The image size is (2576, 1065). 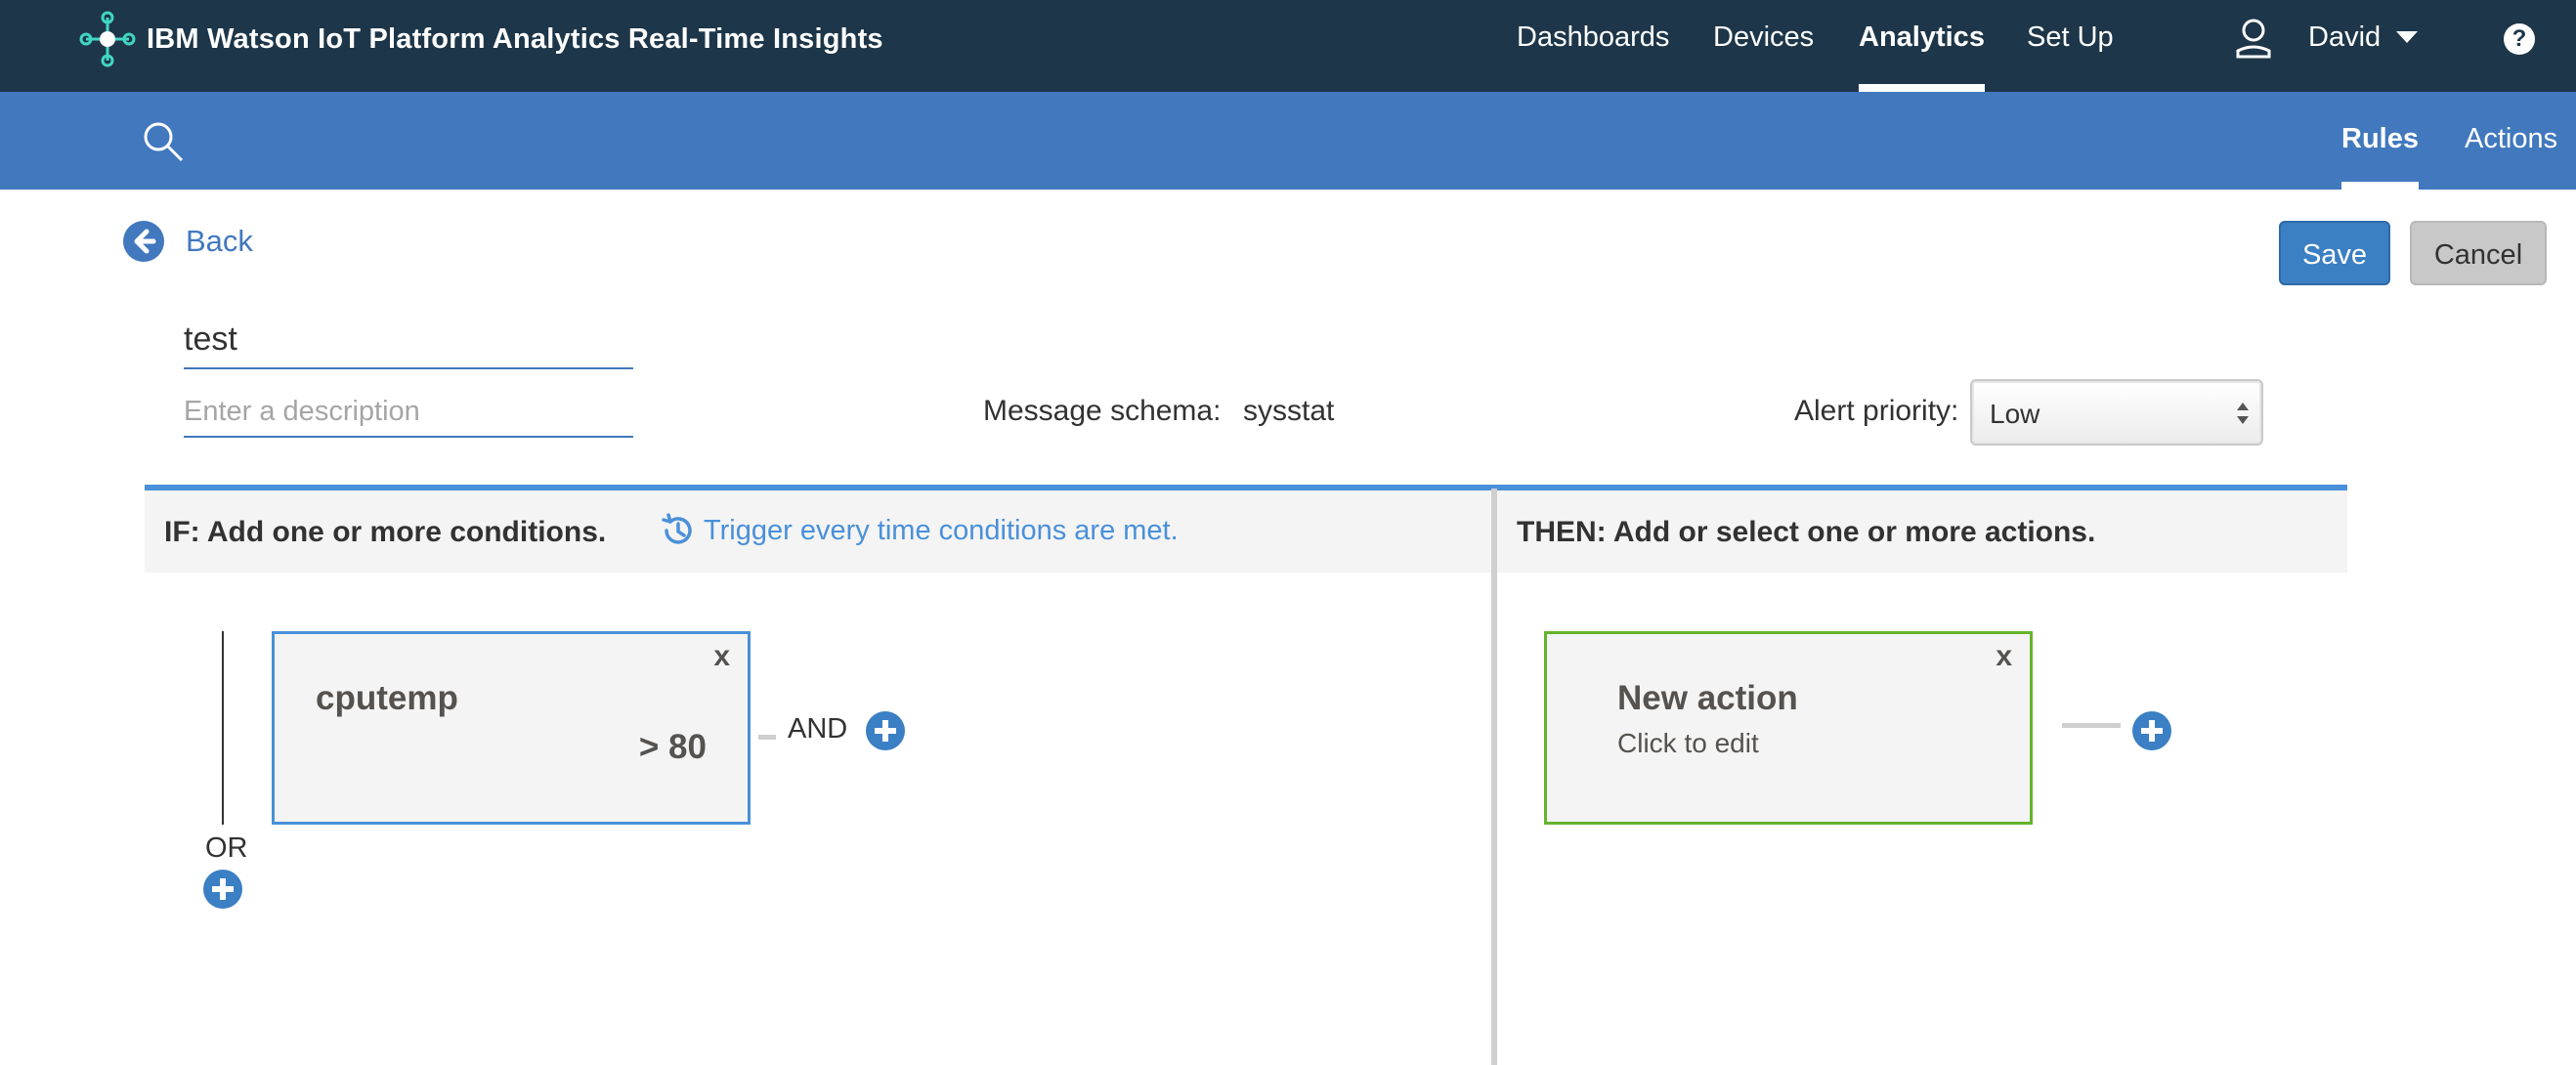 I want to click on alert-priority-select: Low, so click(x=2116, y=412).